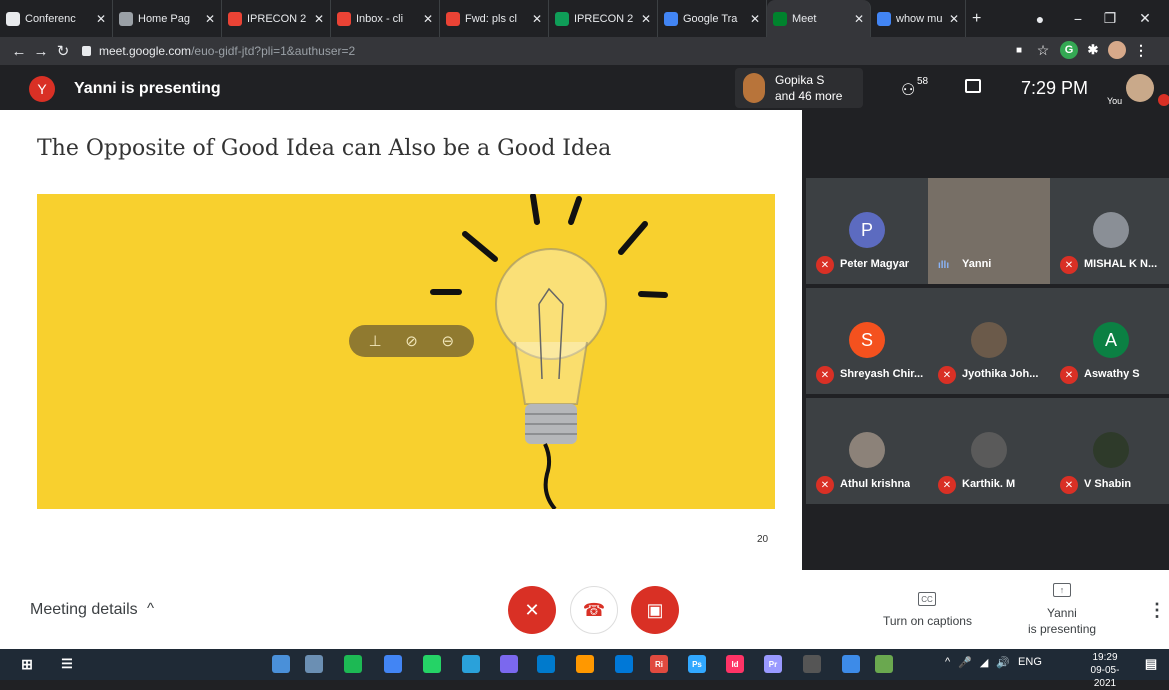 The width and height of the screenshot is (1169, 690). What do you see at coordinates (471, 664) in the screenshot?
I see `telegram-icon` at bounding box center [471, 664].